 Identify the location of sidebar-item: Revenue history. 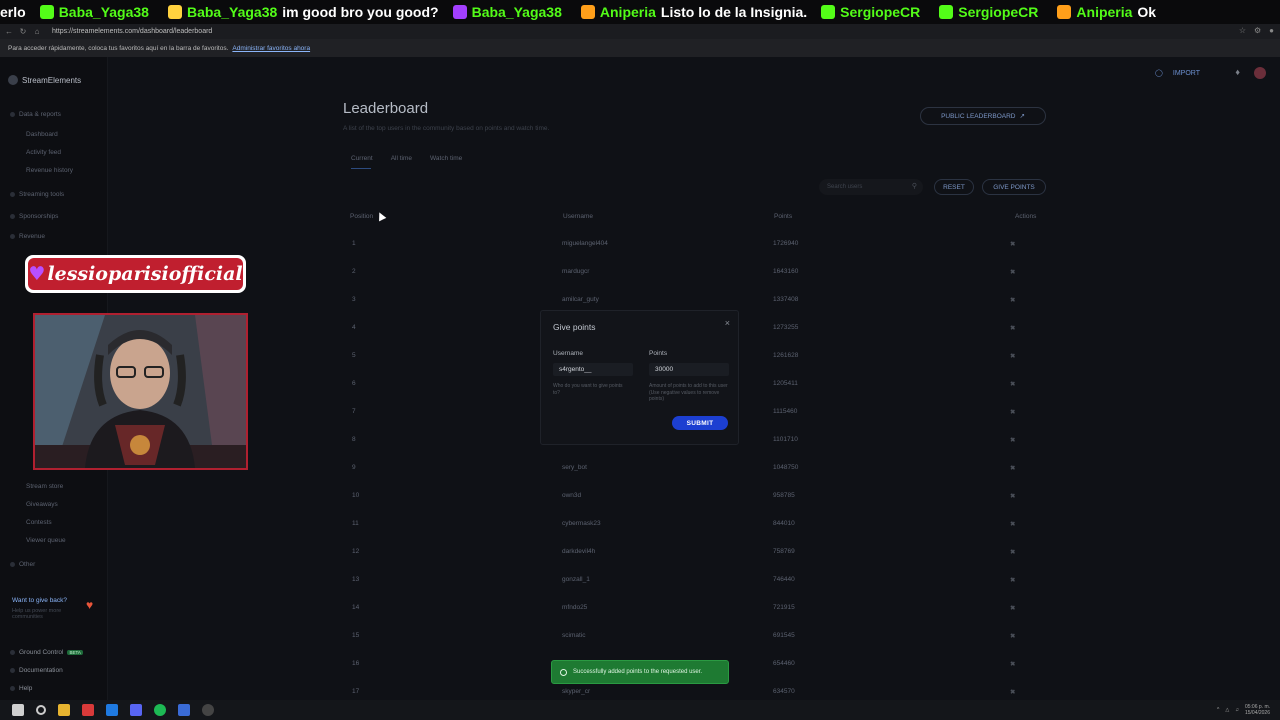
(49, 170).